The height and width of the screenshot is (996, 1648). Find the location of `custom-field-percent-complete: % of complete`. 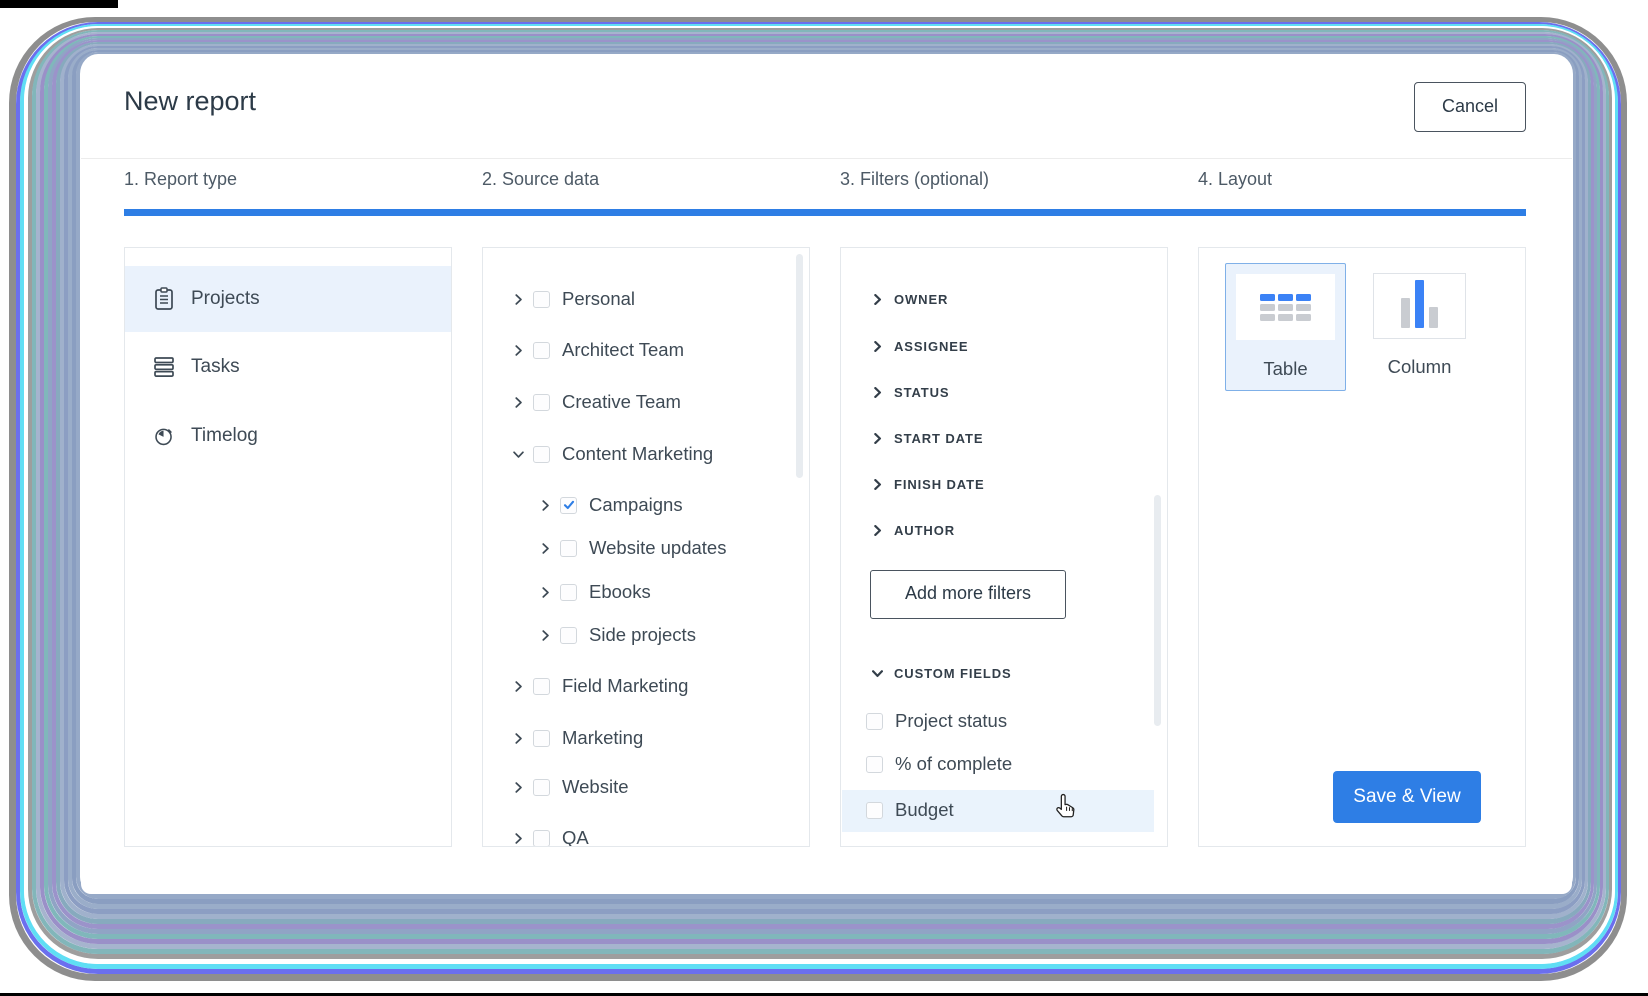

custom-field-percent-complete: % of complete is located at coordinates (939, 764).